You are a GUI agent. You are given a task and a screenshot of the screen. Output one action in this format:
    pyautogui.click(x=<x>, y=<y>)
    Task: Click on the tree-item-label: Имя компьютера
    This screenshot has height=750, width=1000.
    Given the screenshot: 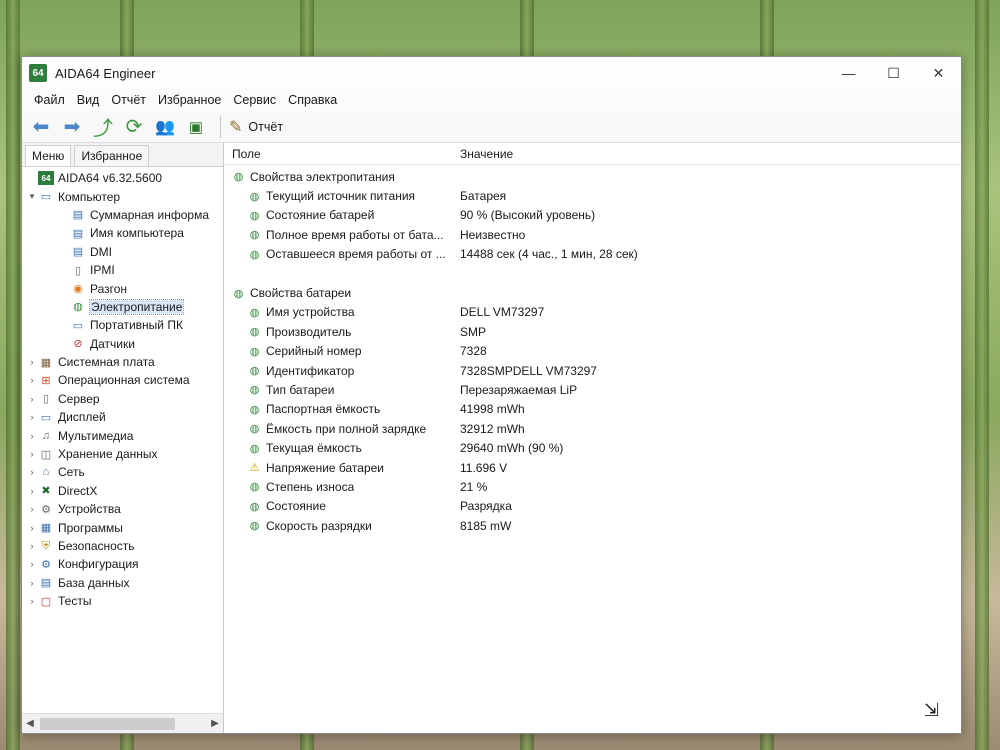 What is the action you would take?
    pyautogui.click(x=137, y=233)
    